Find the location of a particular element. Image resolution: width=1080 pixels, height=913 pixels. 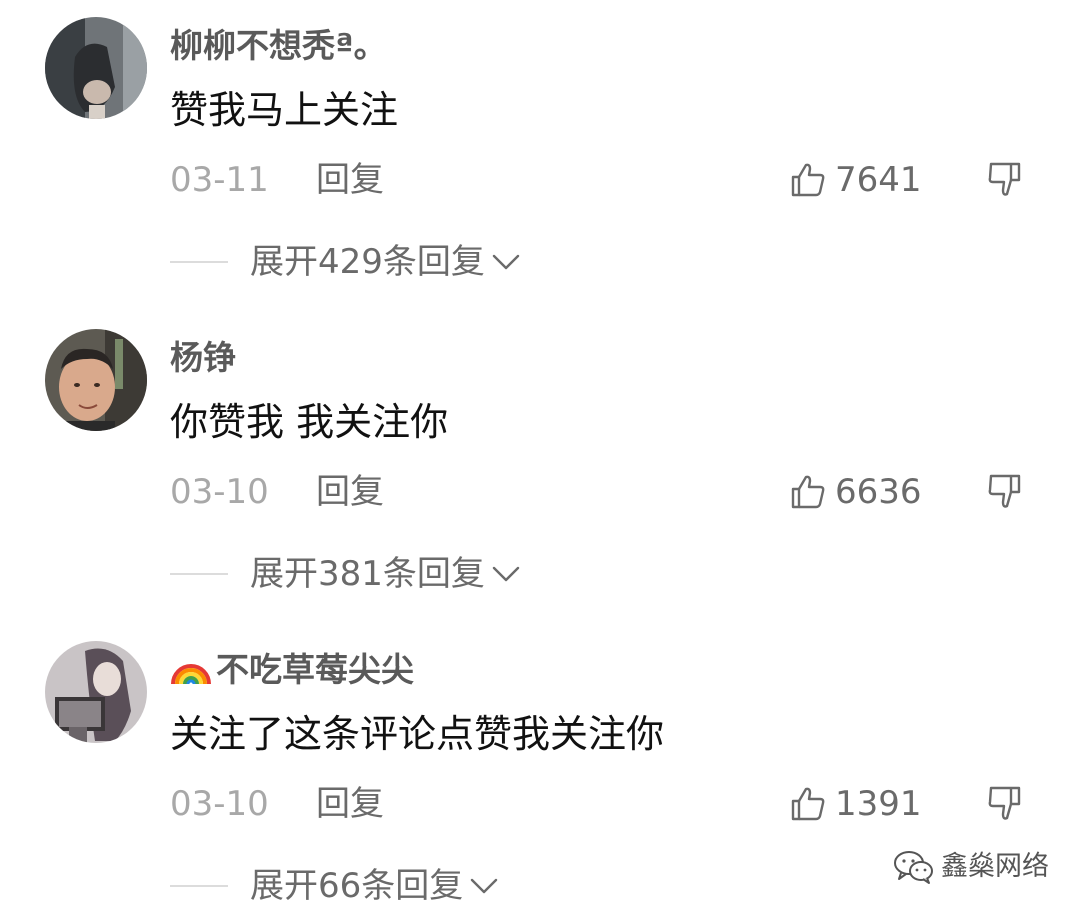

comment-text: 赞我马上关注 is located at coordinates (284, 110).